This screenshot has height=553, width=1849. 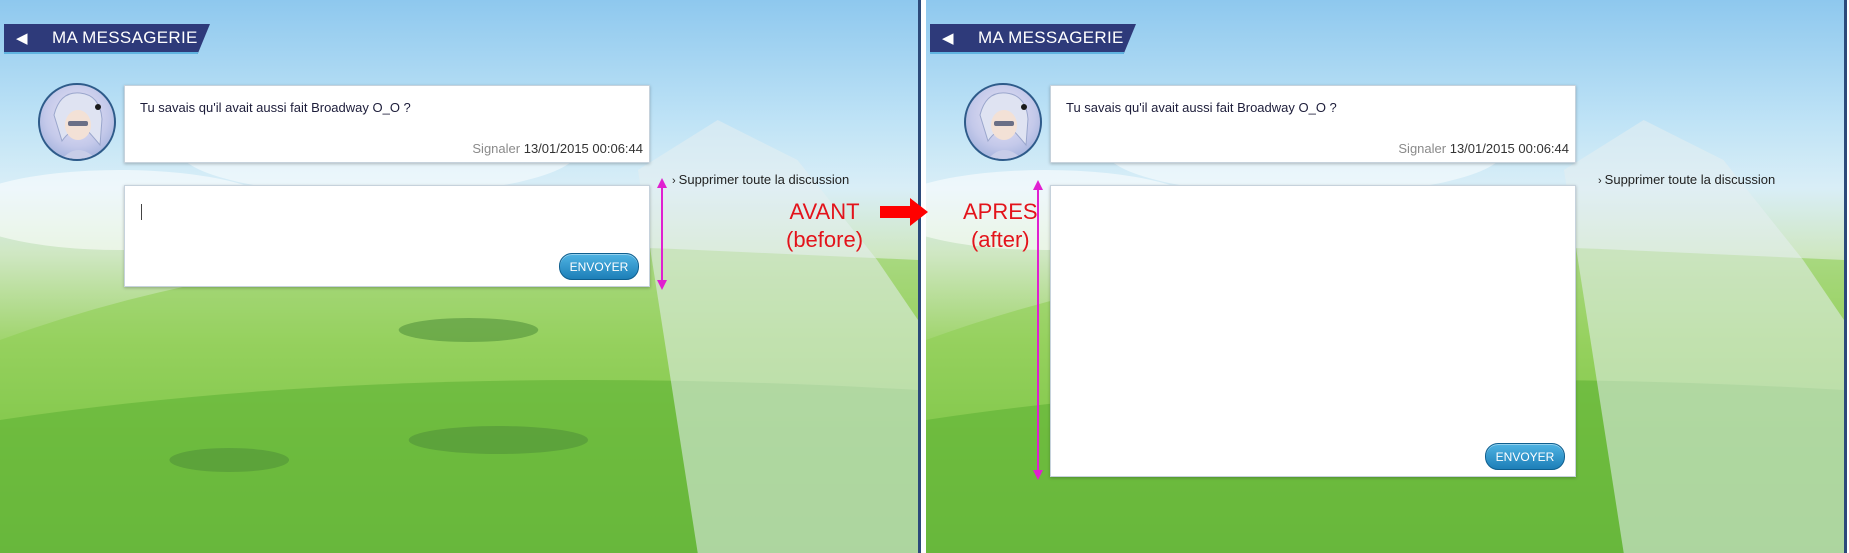 What do you see at coordinates (825, 239) in the screenshot?
I see `before-sublabel: (before)` at bounding box center [825, 239].